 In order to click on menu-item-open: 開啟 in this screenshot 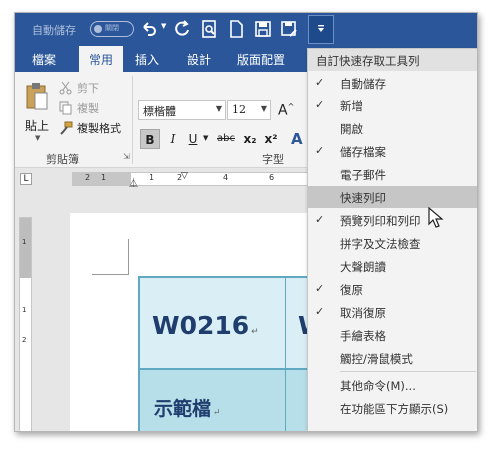, I will do `click(392, 128)`.